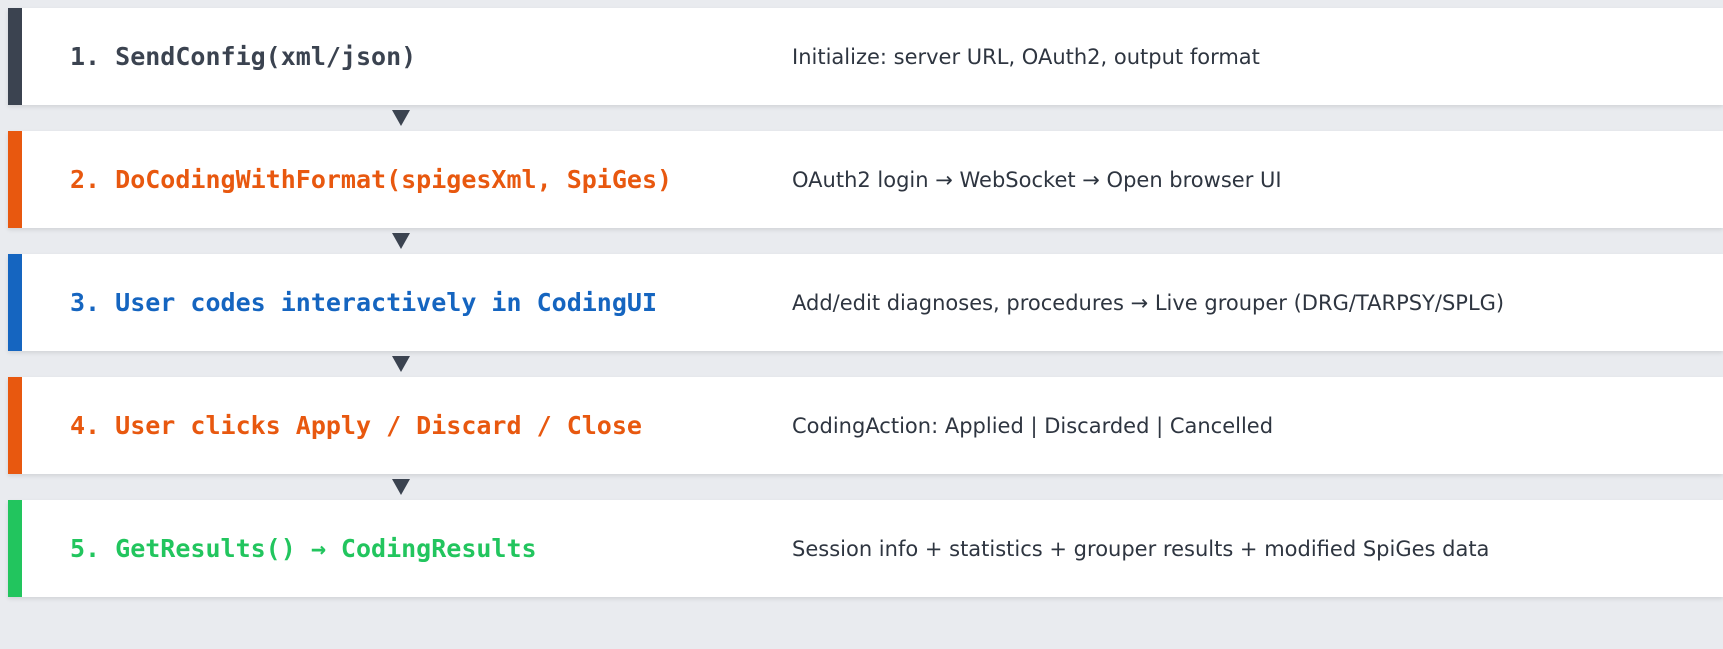 The width and height of the screenshot is (1723, 649). Describe the element at coordinates (356, 425) in the screenshot. I see `step-4-title: 4. User clicks Apply / Discard / Close` at that location.